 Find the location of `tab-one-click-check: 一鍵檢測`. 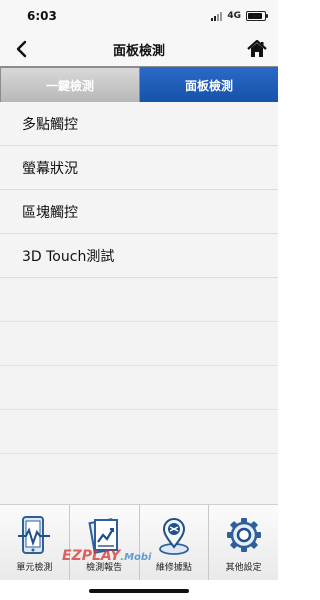

tab-one-click-check: 一鍵檢測 is located at coordinates (70, 85).